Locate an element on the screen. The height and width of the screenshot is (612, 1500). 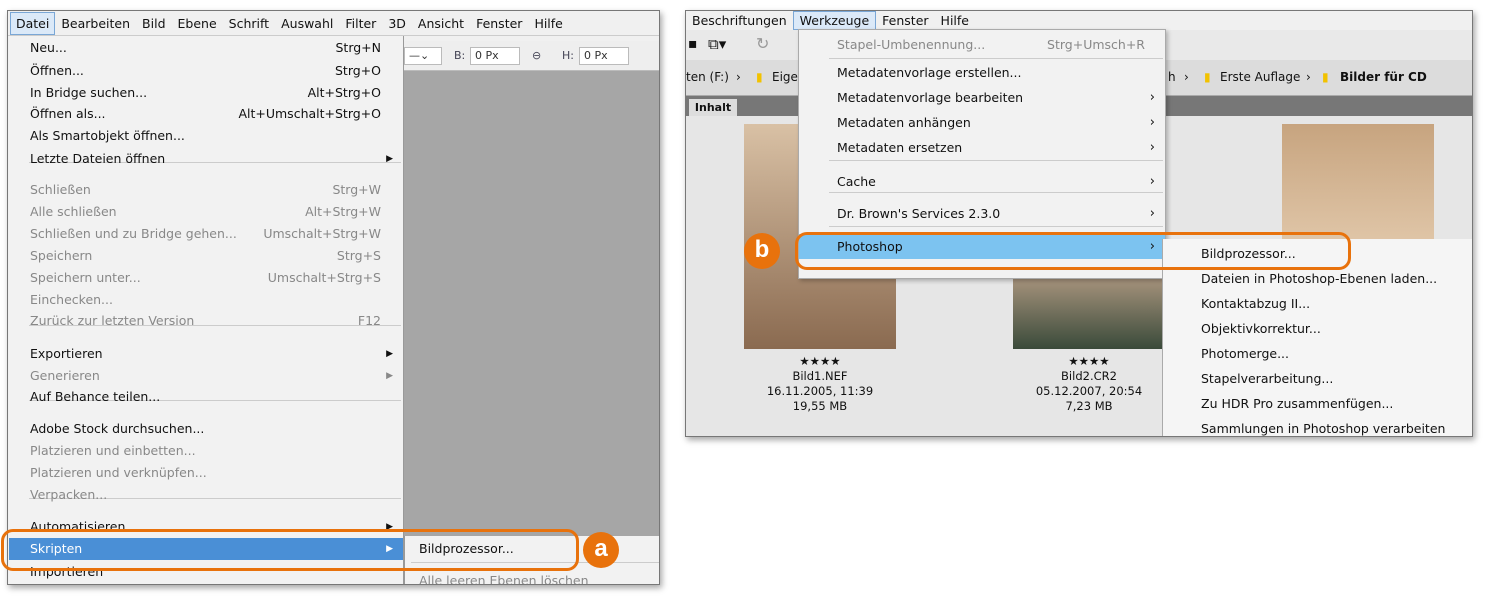
menu-item: Stapel-Umbenennung... Strg+Umsch+R is located at coordinates (982, 44).